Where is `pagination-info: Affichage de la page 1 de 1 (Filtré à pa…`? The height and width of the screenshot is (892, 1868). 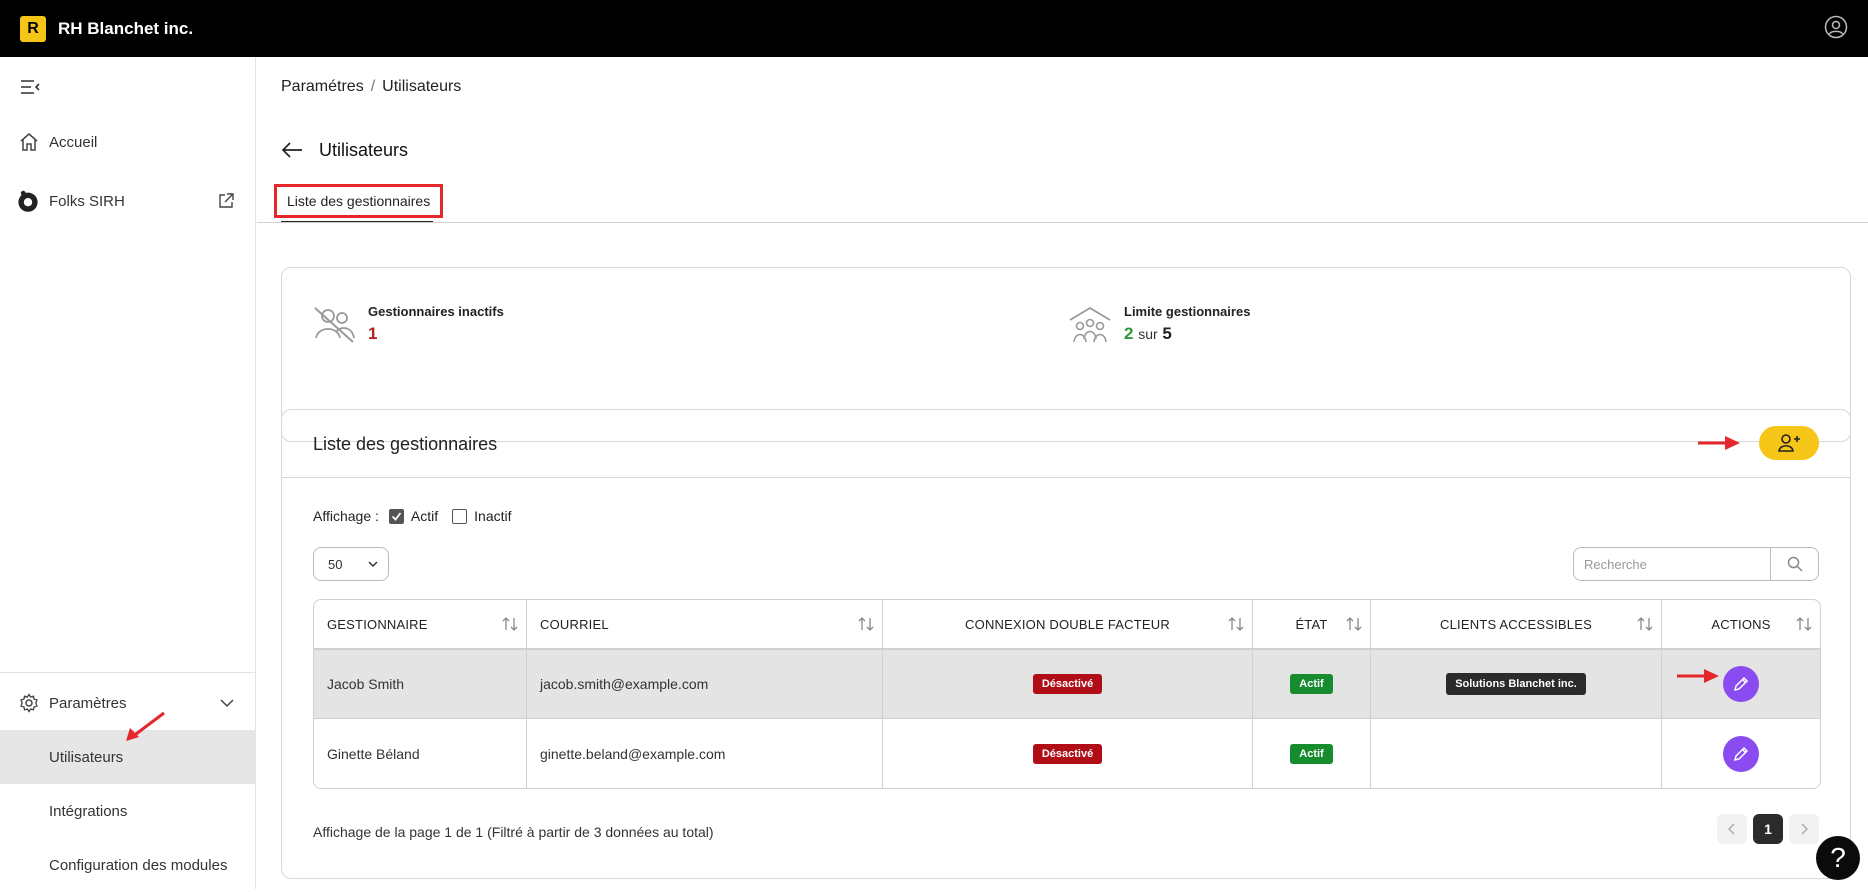
pagination-info: Affichage de la page 1 de 1 (Filtré à pa… is located at coordinates (513, 832).